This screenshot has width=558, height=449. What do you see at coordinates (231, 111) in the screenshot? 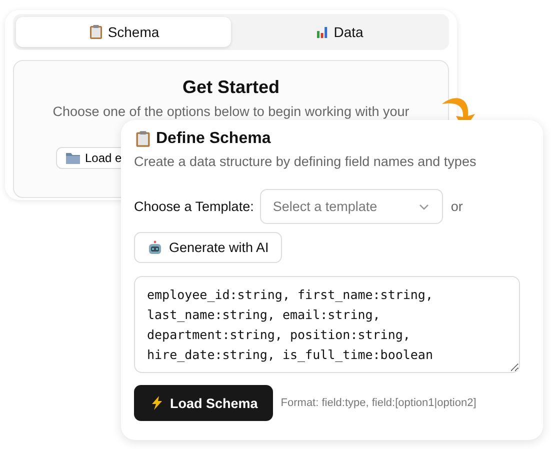
I see `card-text: Choose one of the options below to begin working with your` at bounding box center [231, 111].